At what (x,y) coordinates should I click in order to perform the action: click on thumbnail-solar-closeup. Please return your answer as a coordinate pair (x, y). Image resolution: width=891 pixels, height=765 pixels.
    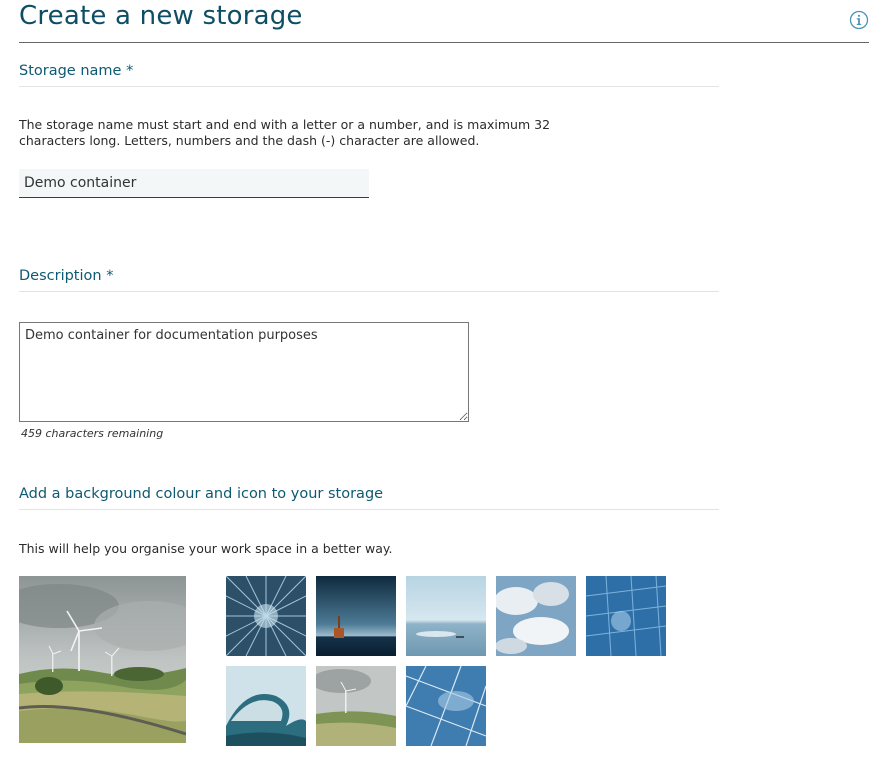
    Looking at the image, I should click on (626, 616).